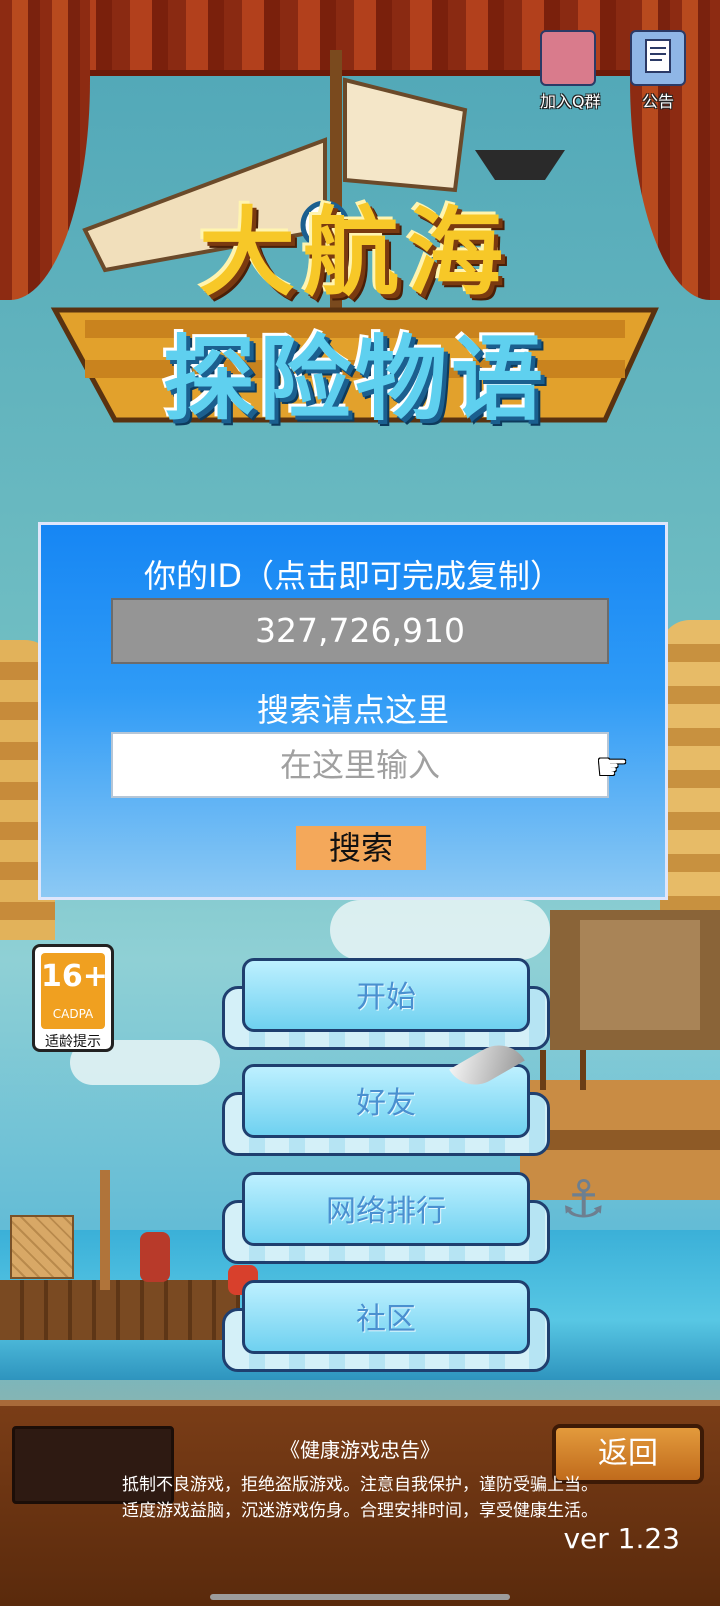  What do you see at coordinates (120, 1310) in the screenshot?
I see `wooden-dock` at bounding box center [120, 1310].